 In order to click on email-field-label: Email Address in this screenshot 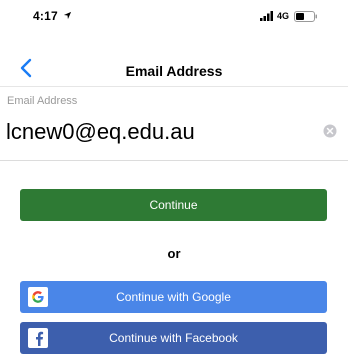, I will do `click(42, 101)`.